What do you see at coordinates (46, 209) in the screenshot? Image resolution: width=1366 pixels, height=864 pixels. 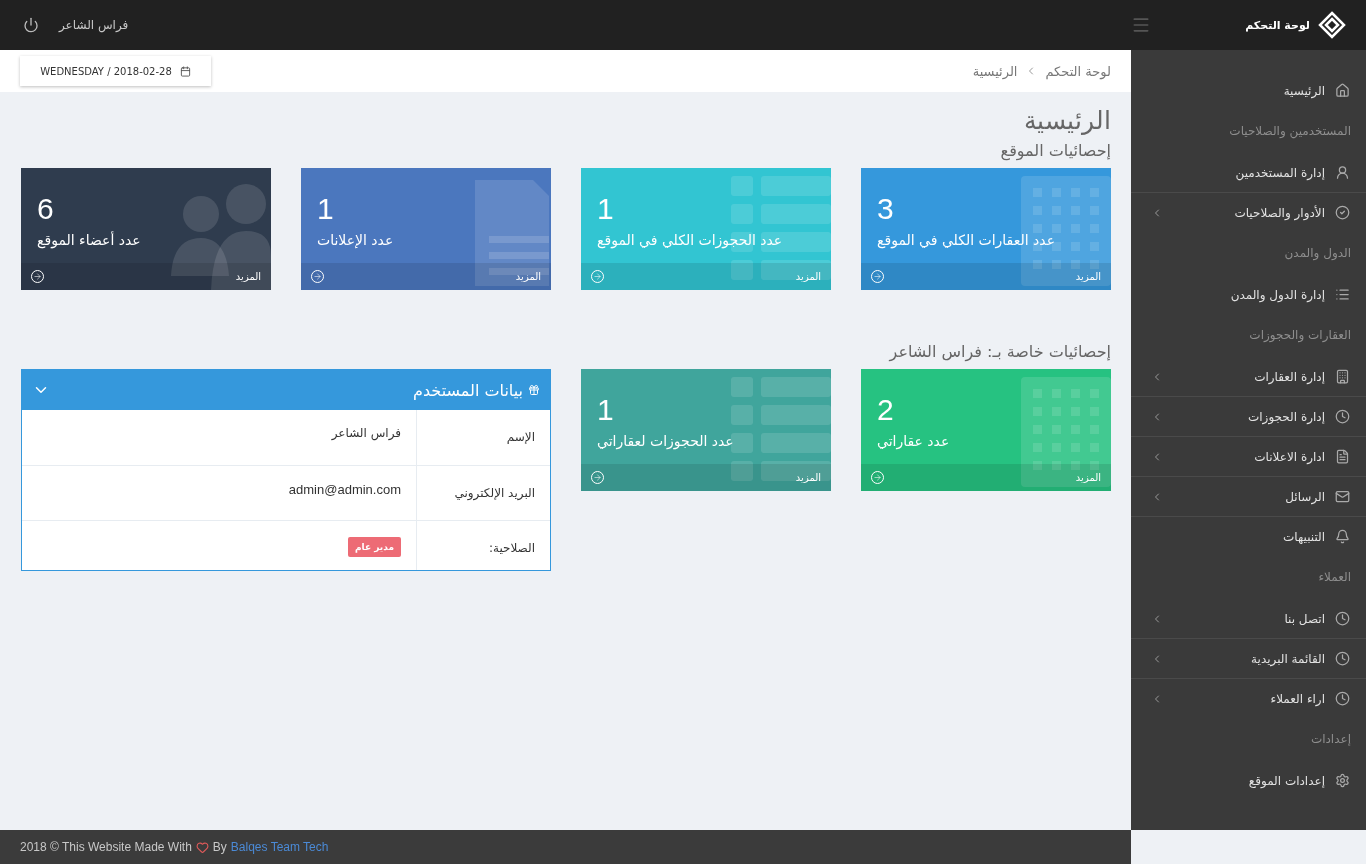 I see `stat-value: 6` at bounding box center [46, 209].